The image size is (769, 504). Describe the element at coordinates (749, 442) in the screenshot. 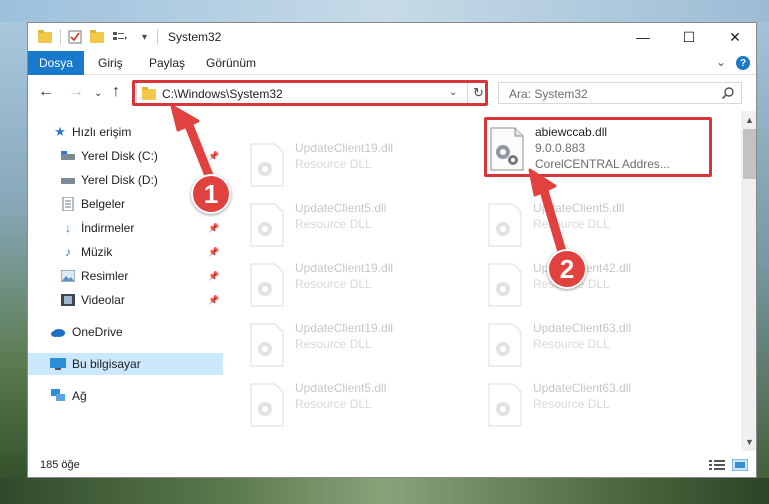

I see `scroll-down-icon: ▼` at that location.